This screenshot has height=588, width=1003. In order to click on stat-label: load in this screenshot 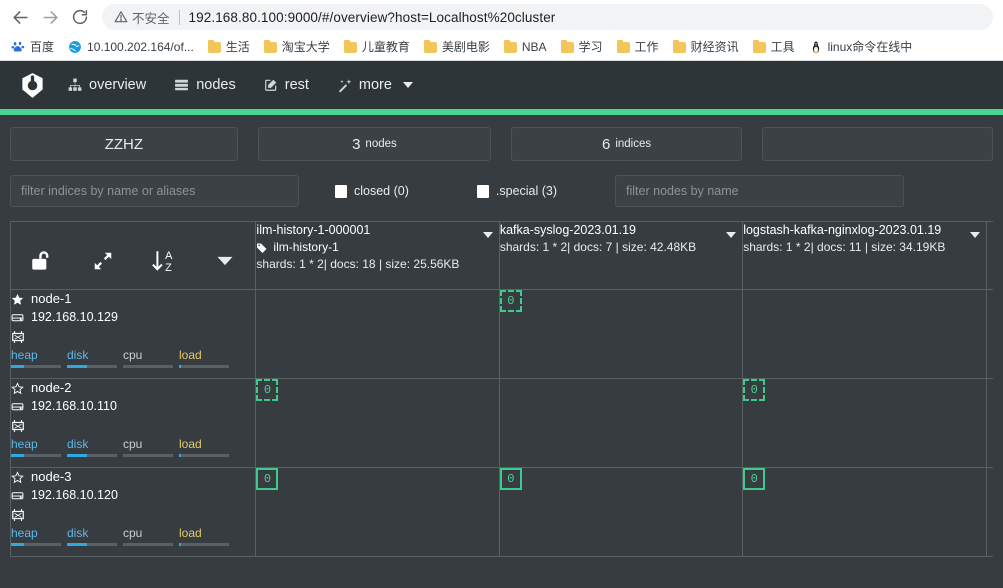, I will do `click(190, 533)`.